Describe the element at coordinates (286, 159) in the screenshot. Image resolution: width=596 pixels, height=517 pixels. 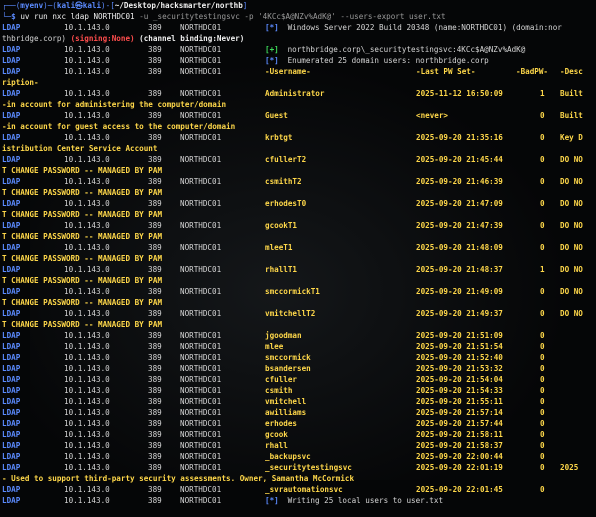
I see `user-name: cfullerT2` at that location.